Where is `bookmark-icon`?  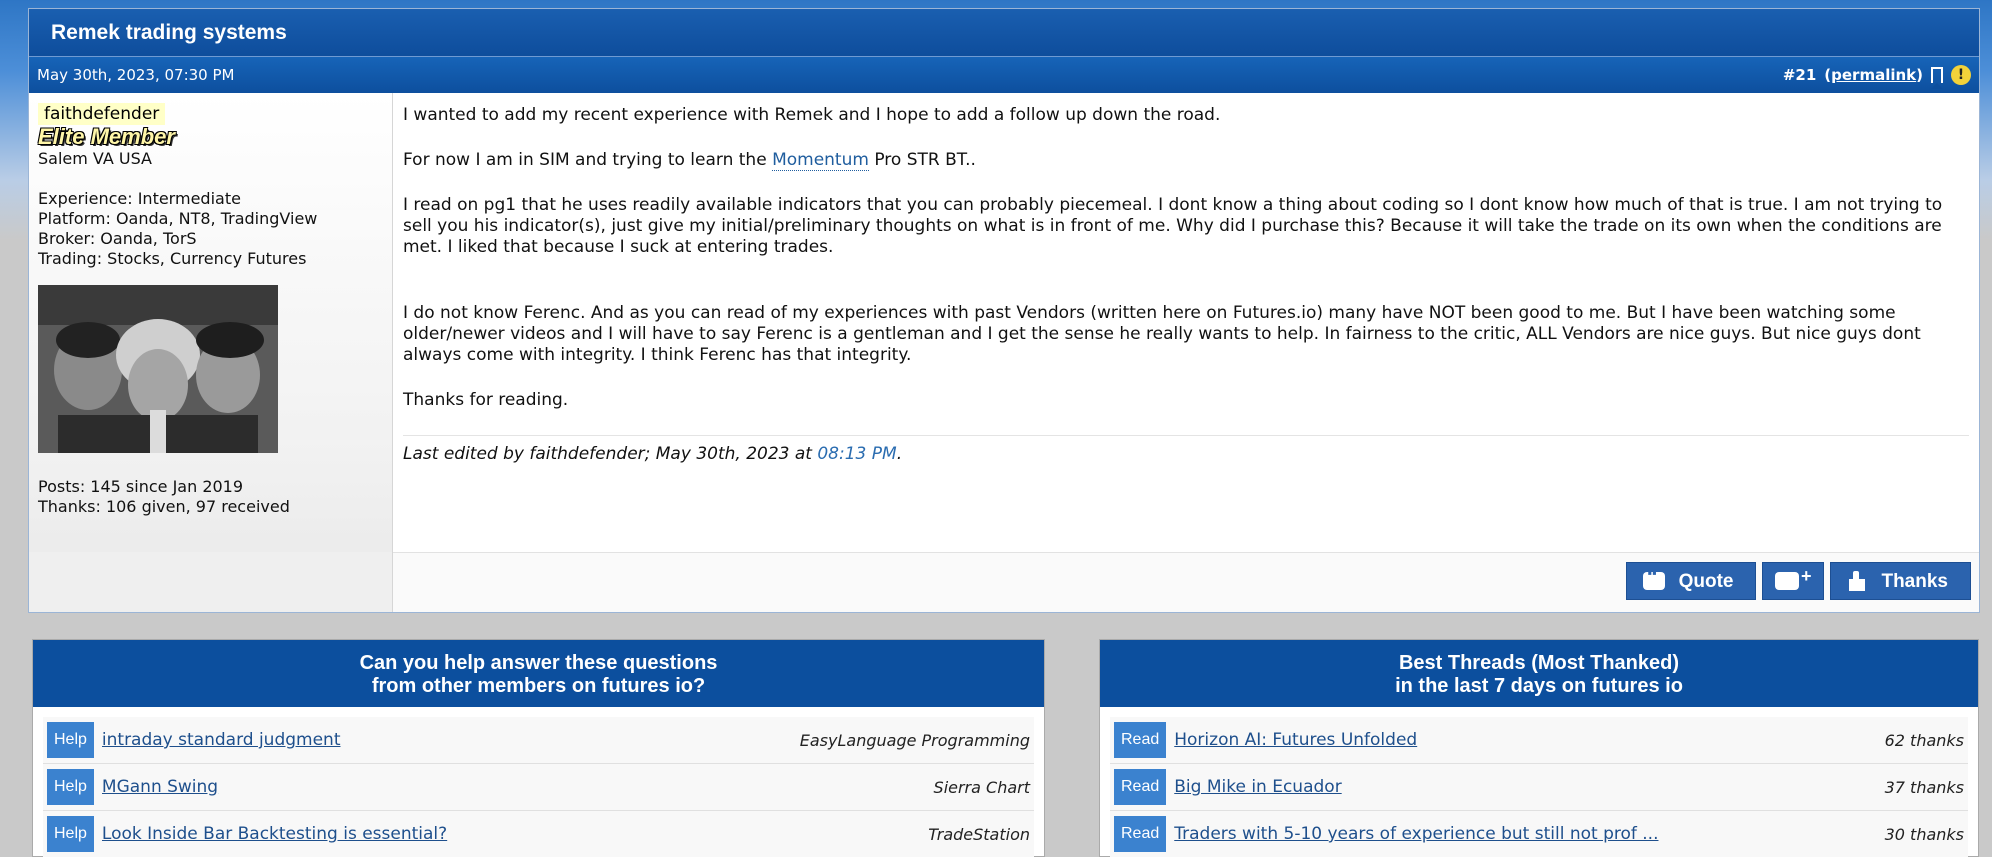
bookmark-icon is located at coordinates (1937, 78).